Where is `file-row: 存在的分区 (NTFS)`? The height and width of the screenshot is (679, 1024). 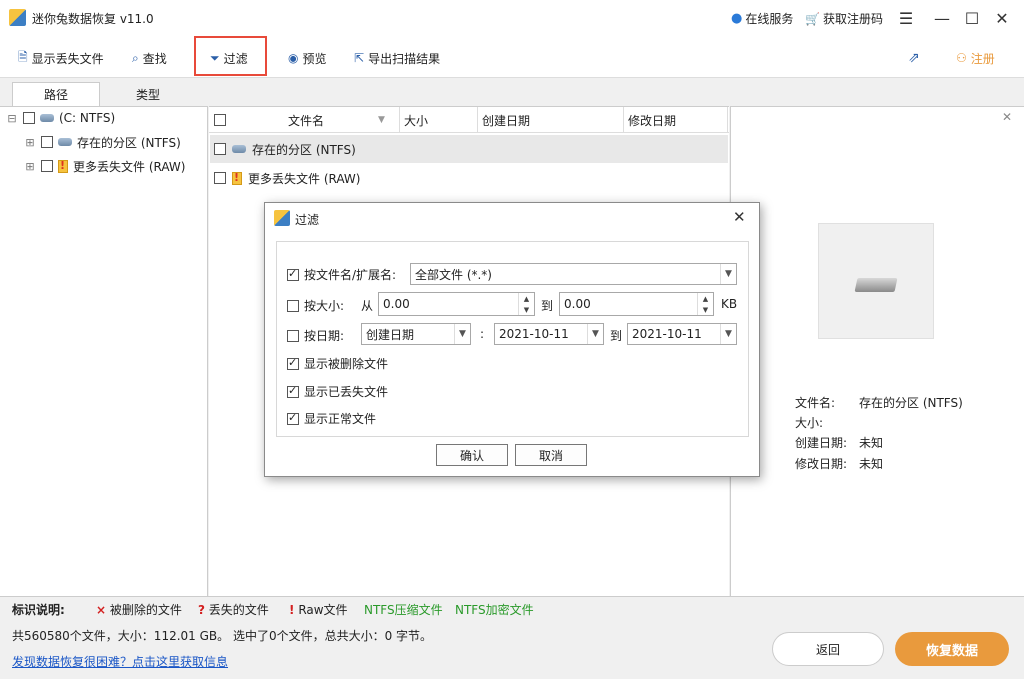 file-row: 存在的分区 (NTFS) is located at coordinates (469, 149).